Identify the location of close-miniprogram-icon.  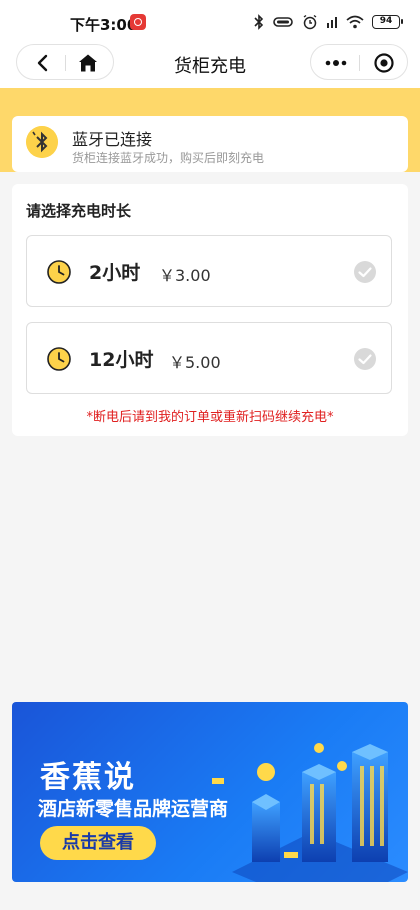
(384, 63).